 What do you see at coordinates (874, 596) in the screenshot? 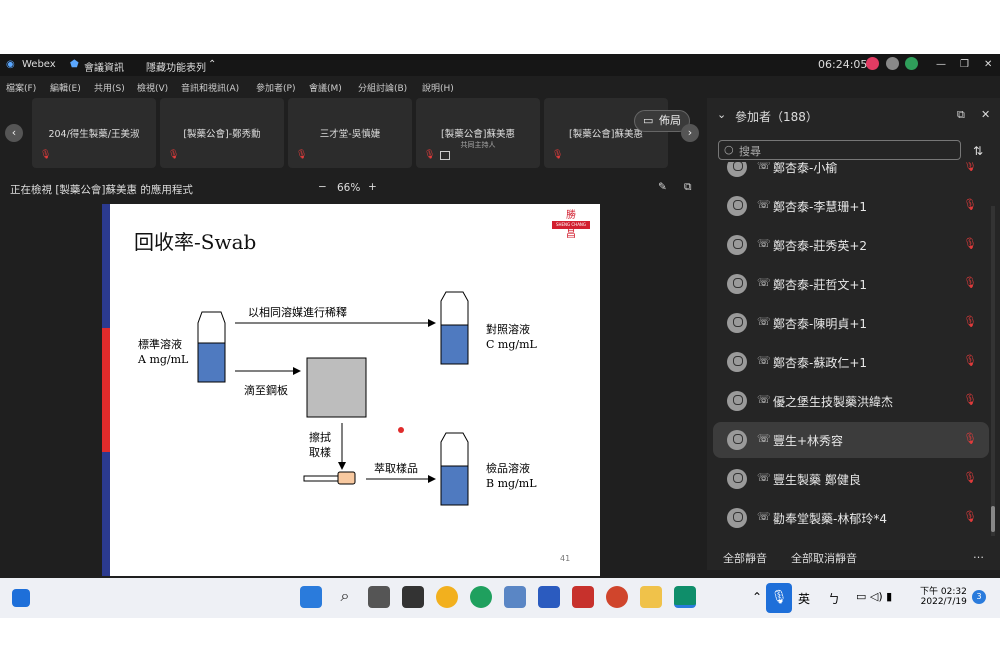
I see `tray-icons: ▭ ◁) ▮` at bounding box center [874, 596].